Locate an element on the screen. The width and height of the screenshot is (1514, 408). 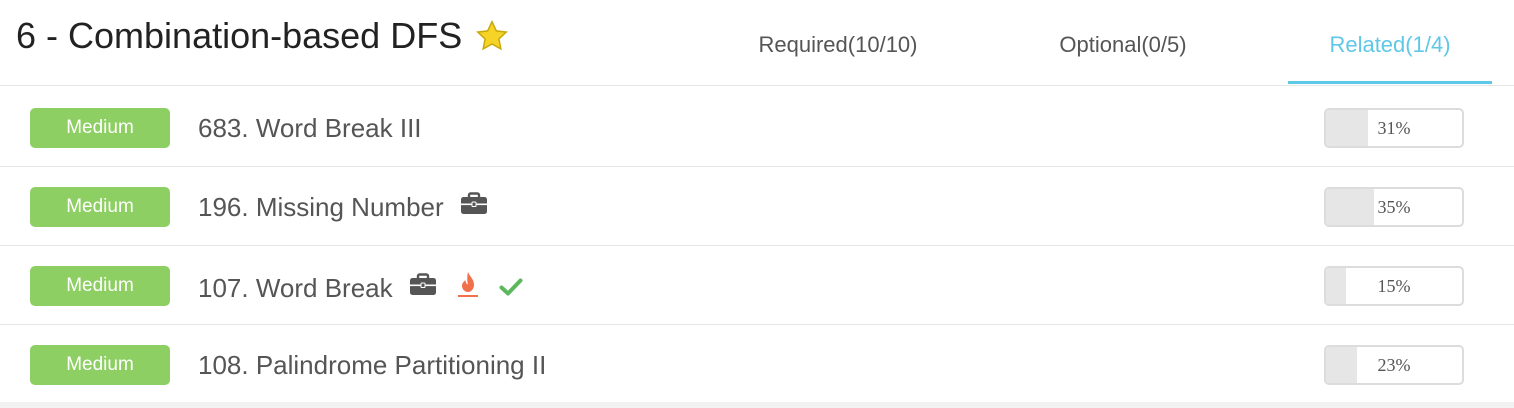
acceptance-progress: 31% is located at coordinates (1394, 128).